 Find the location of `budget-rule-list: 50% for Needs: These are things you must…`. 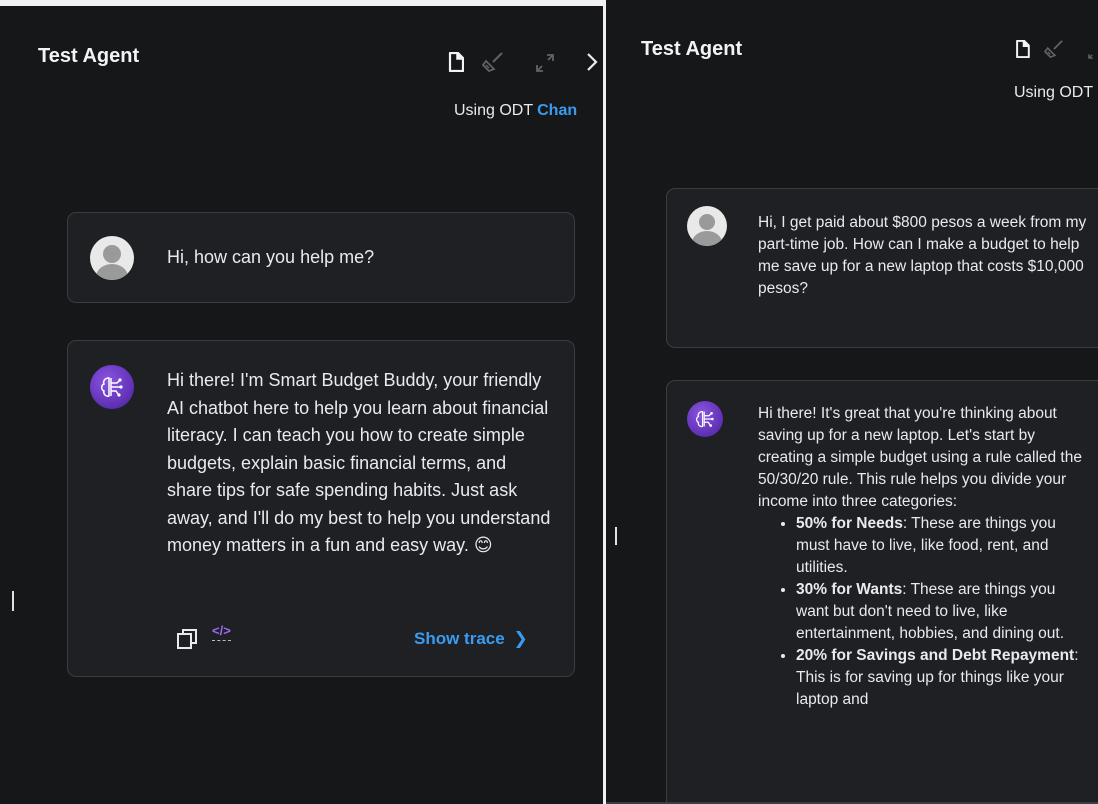

budget-rule-list: 50% for Needs: These are things you must… is located at coordinates (923, 612).